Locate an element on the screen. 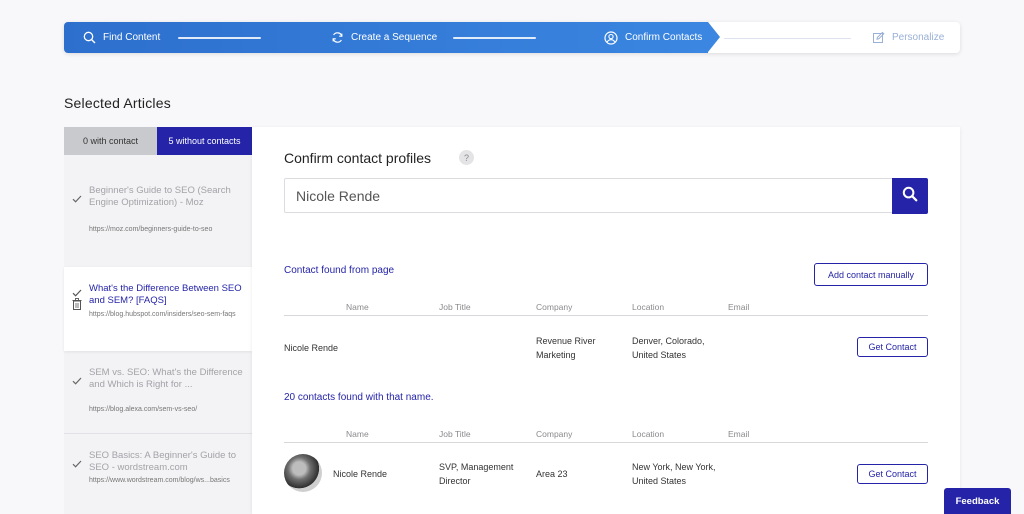 The image size is (1024, 514). contact-search-input is located at coordinates (588, 195).